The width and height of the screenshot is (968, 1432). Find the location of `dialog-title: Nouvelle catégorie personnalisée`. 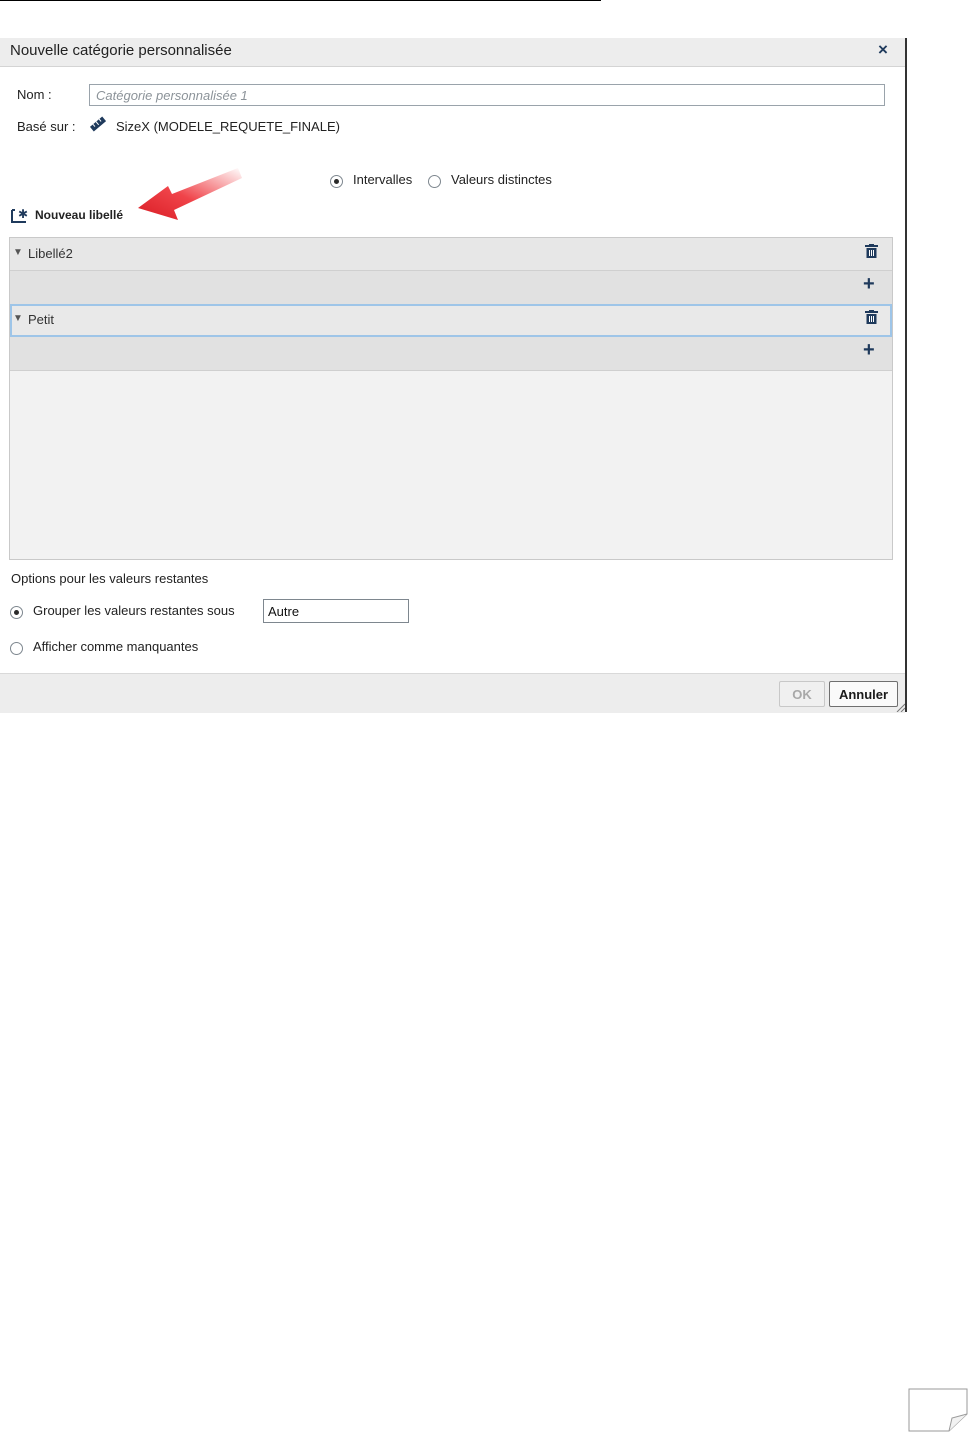

dialog-title: Nouvelle catégorie personnalisée is located at coordinates (121, 50).